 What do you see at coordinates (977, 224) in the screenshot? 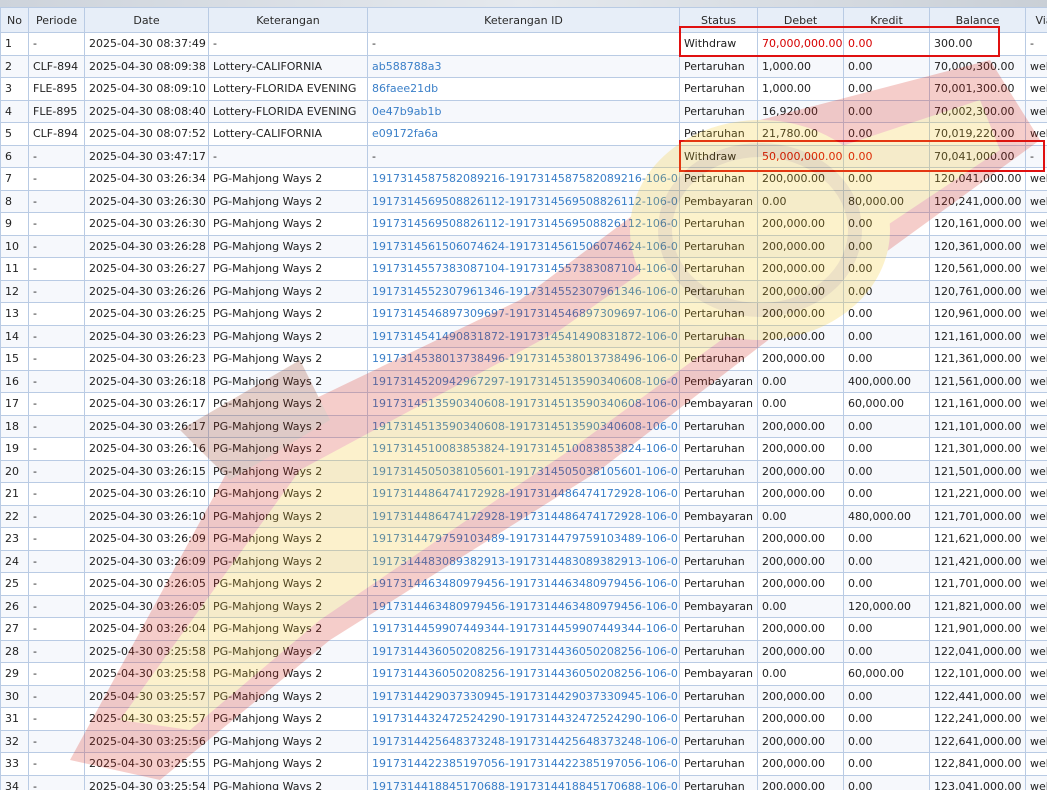
I see `cell-balance: 120,161,000.00` at bounding box center [977, 224].